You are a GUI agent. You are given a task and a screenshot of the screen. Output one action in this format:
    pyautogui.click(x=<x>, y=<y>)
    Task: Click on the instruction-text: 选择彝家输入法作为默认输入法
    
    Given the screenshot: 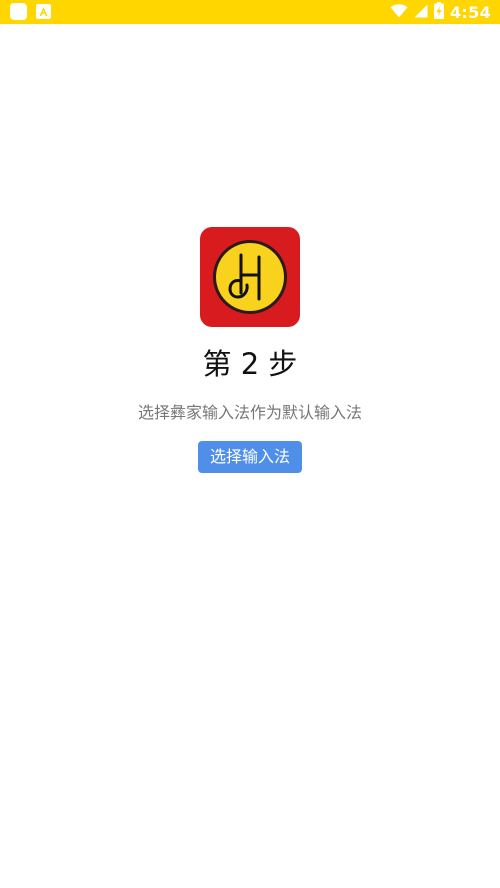 What is the action you would take?
    pyautogui.click(x=249, y=412)
    